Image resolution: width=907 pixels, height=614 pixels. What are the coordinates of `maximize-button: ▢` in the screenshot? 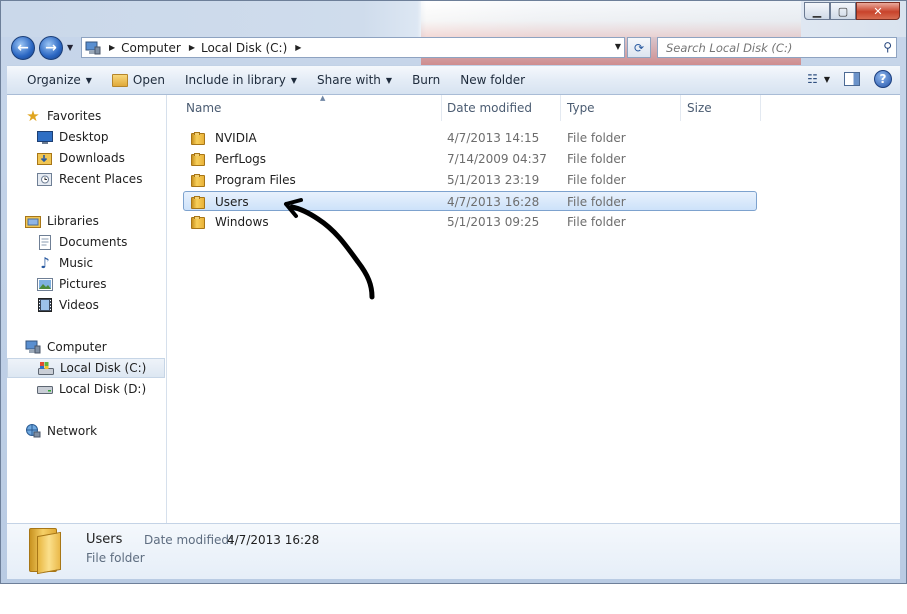 It's located at (843, 11).